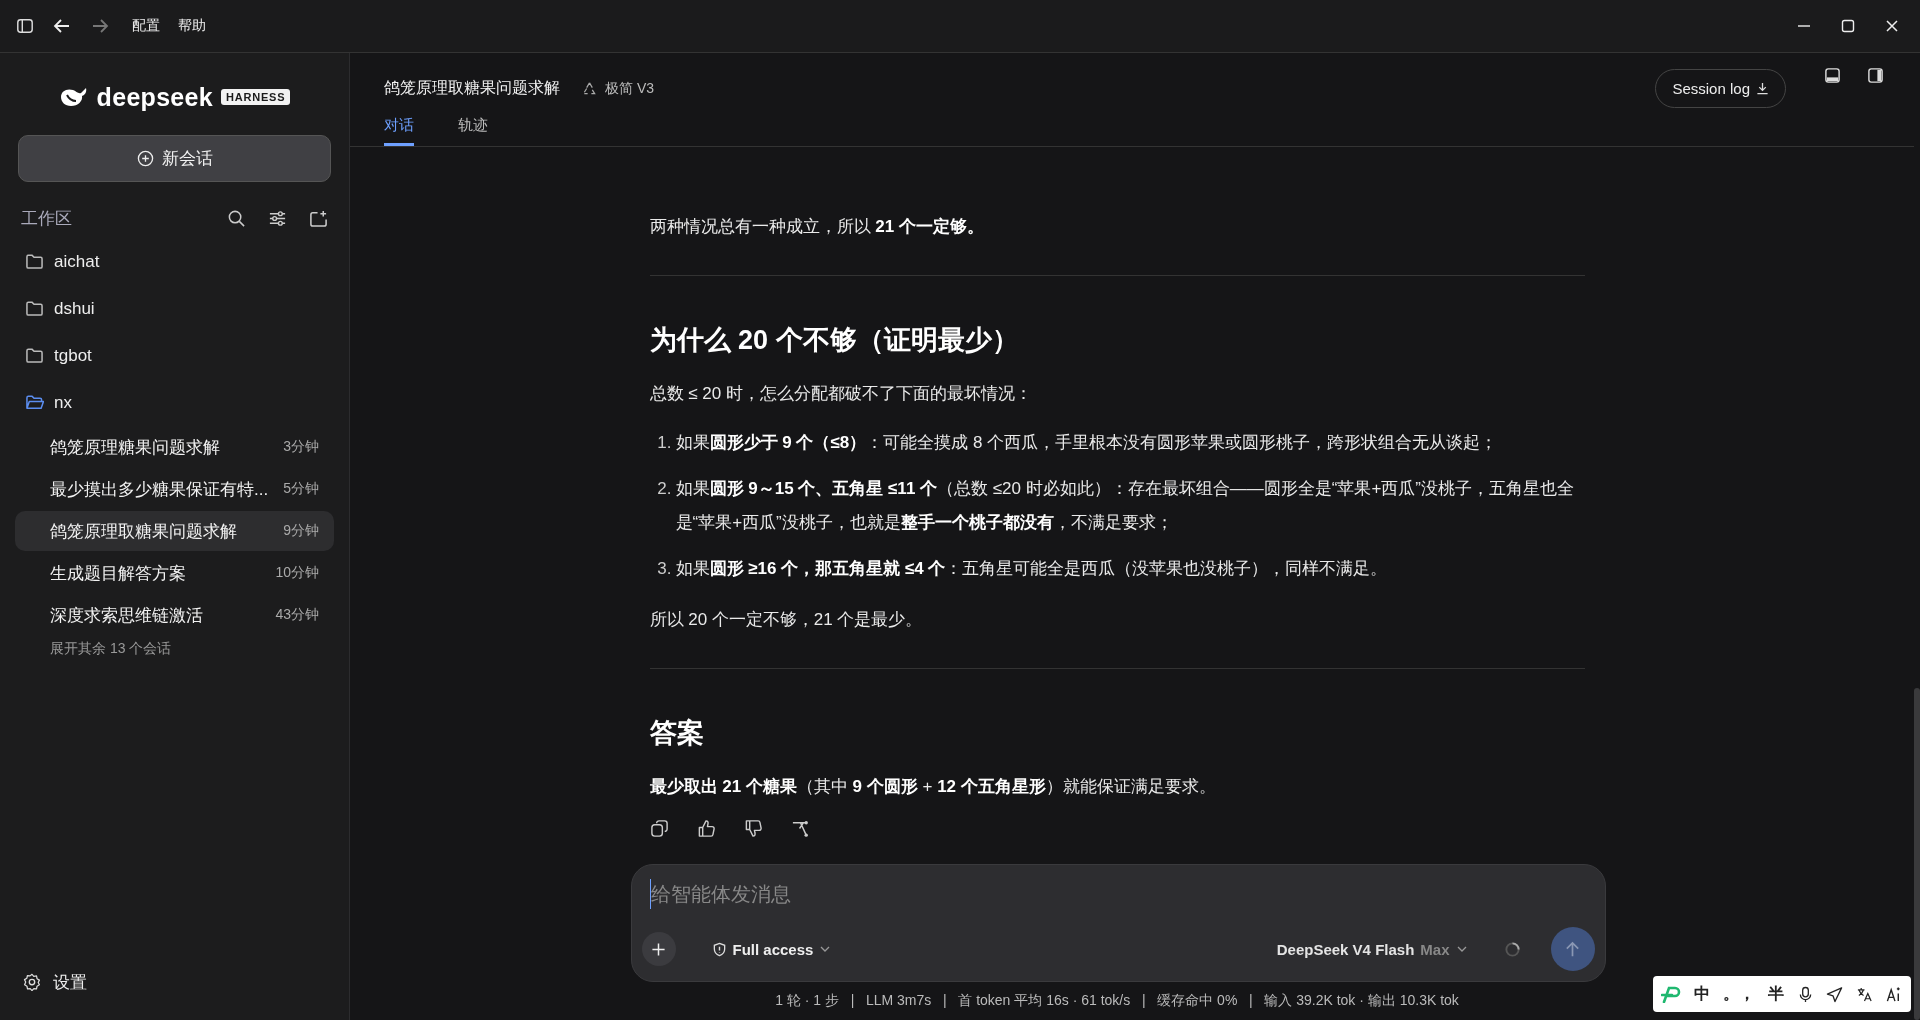  I want to click on list-item-text: 如果圆形 ≥16 个，那五角星就 ≤4 个：五角星可能全是西瓜（没苹果也没桃子），同样不满足。, so click(1031, 569).